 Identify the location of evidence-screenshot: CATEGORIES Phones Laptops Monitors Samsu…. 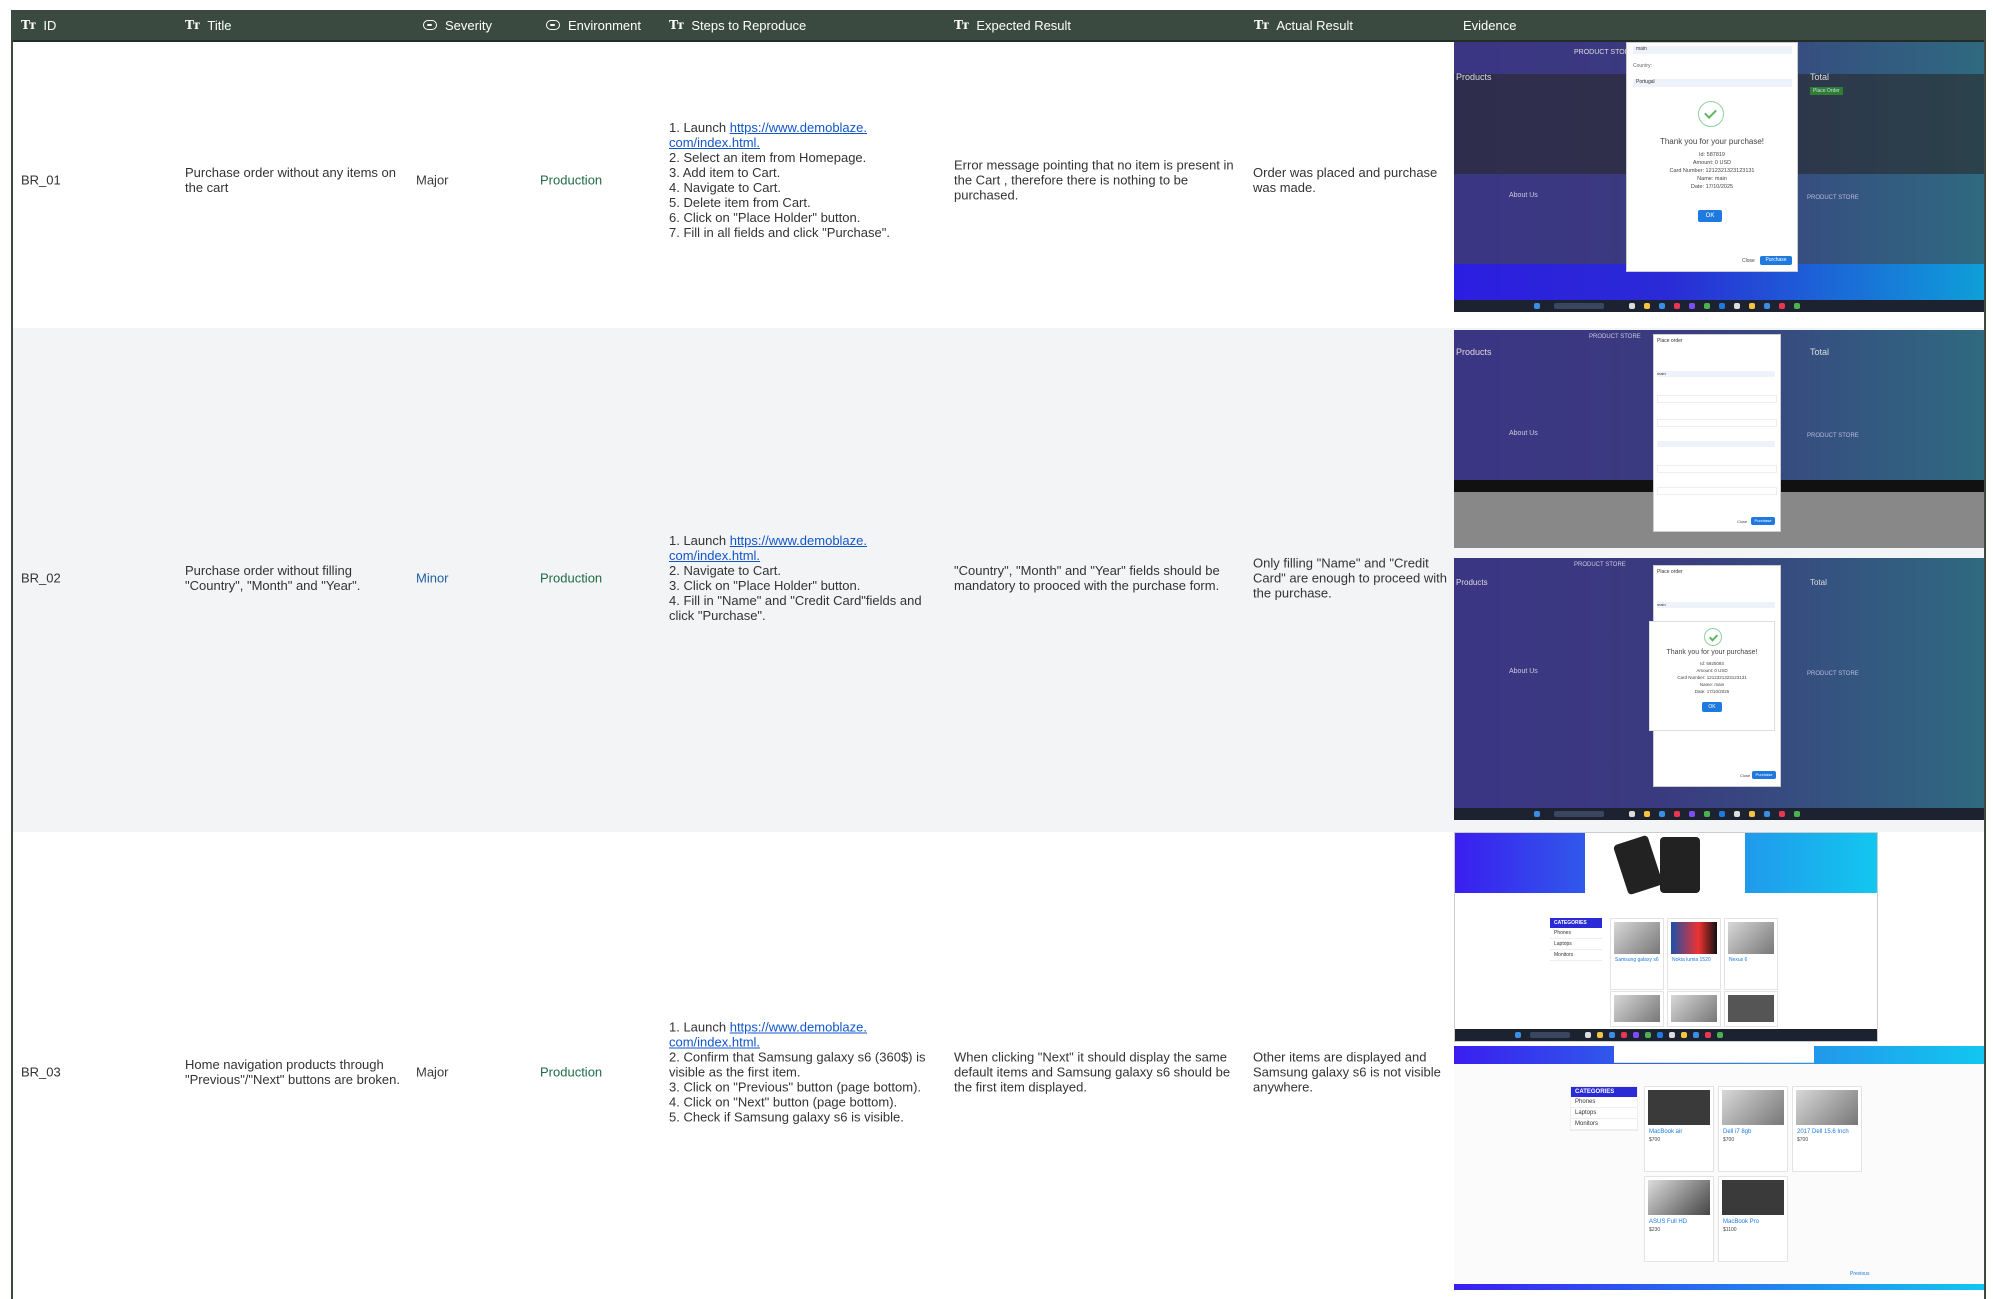
(1666, 937).